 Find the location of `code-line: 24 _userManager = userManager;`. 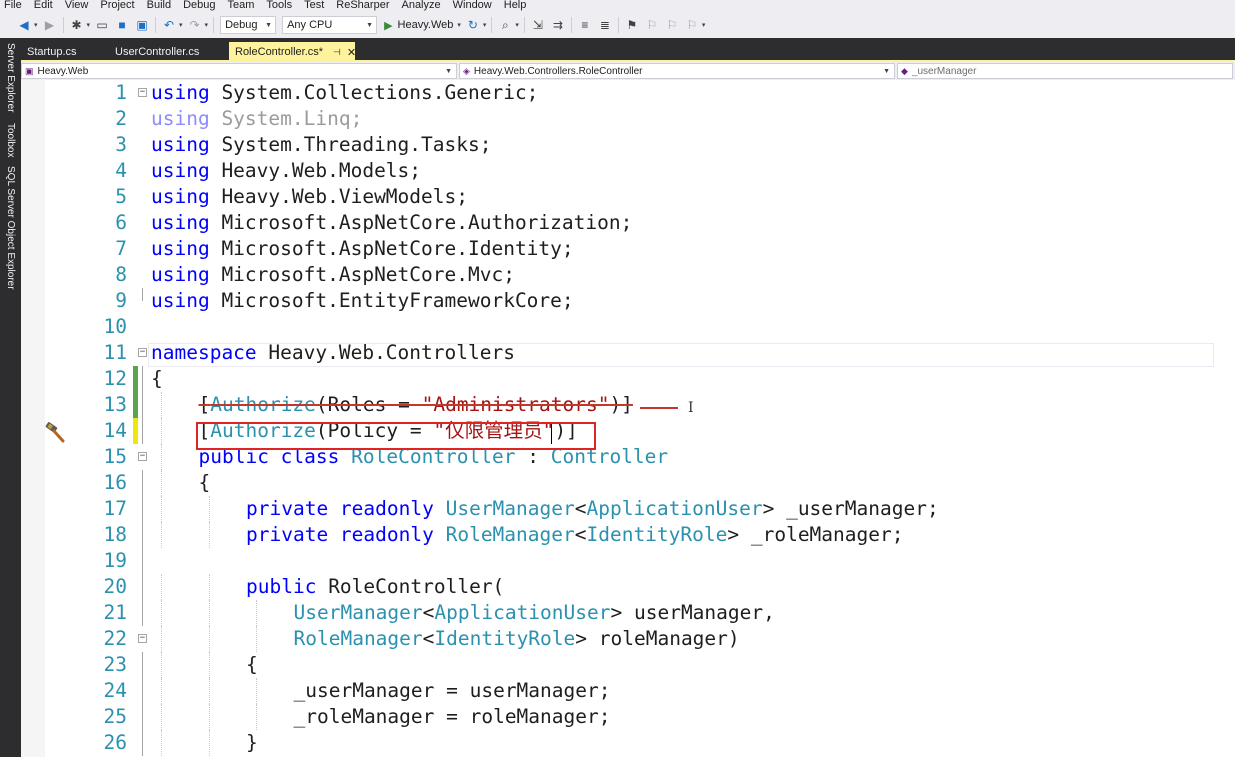

code-line: 24 _userManager = userManager; is located at coordinates (628, 691).